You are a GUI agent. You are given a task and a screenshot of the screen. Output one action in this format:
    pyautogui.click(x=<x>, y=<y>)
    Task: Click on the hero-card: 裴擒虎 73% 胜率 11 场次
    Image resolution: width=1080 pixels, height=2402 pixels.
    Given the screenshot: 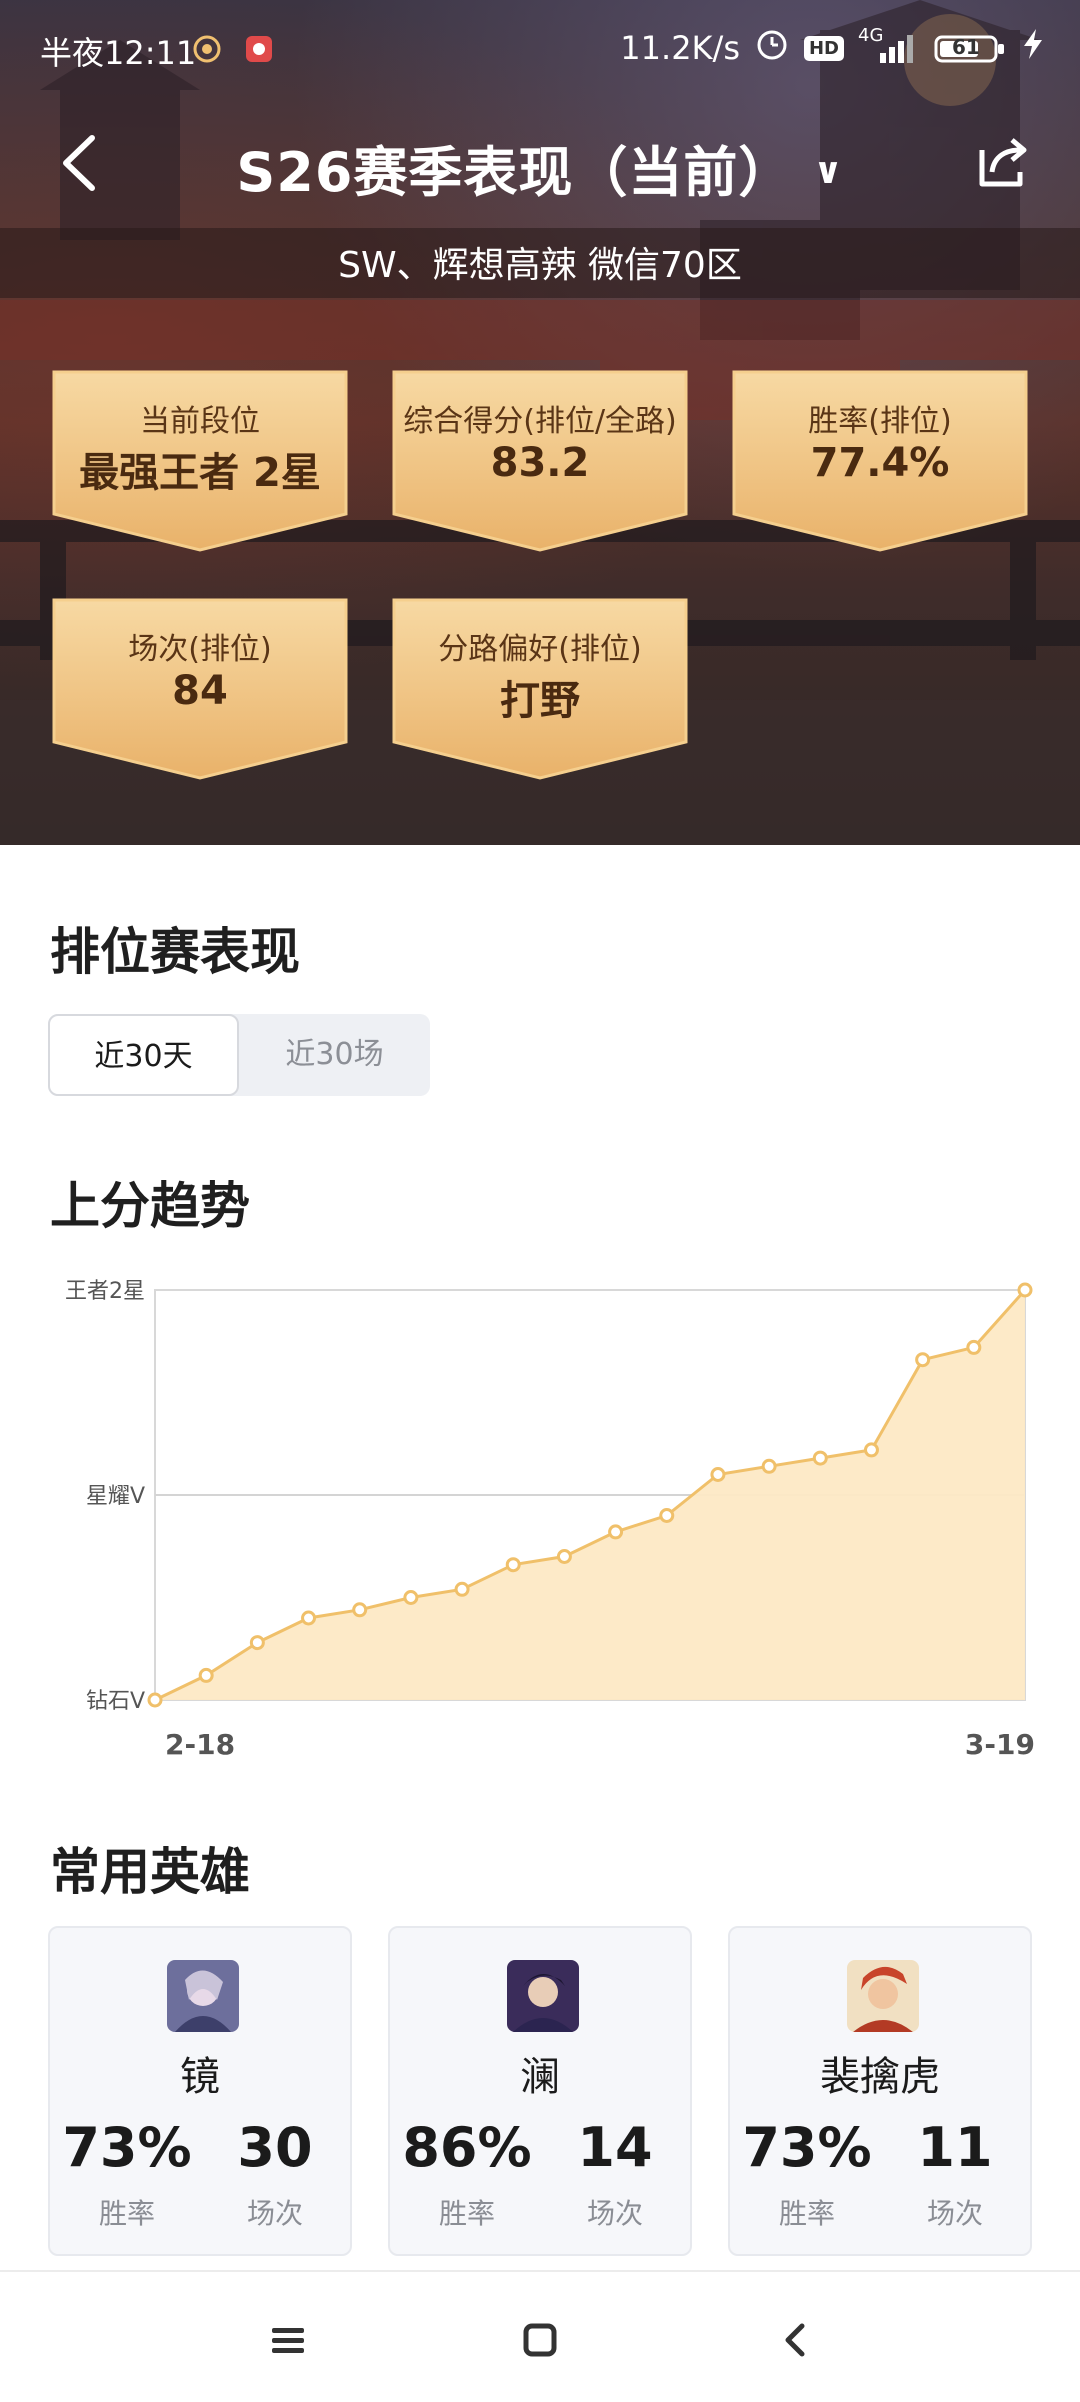 What is the action you would take?
    pyautogui.click(x=880, y=2091)
    